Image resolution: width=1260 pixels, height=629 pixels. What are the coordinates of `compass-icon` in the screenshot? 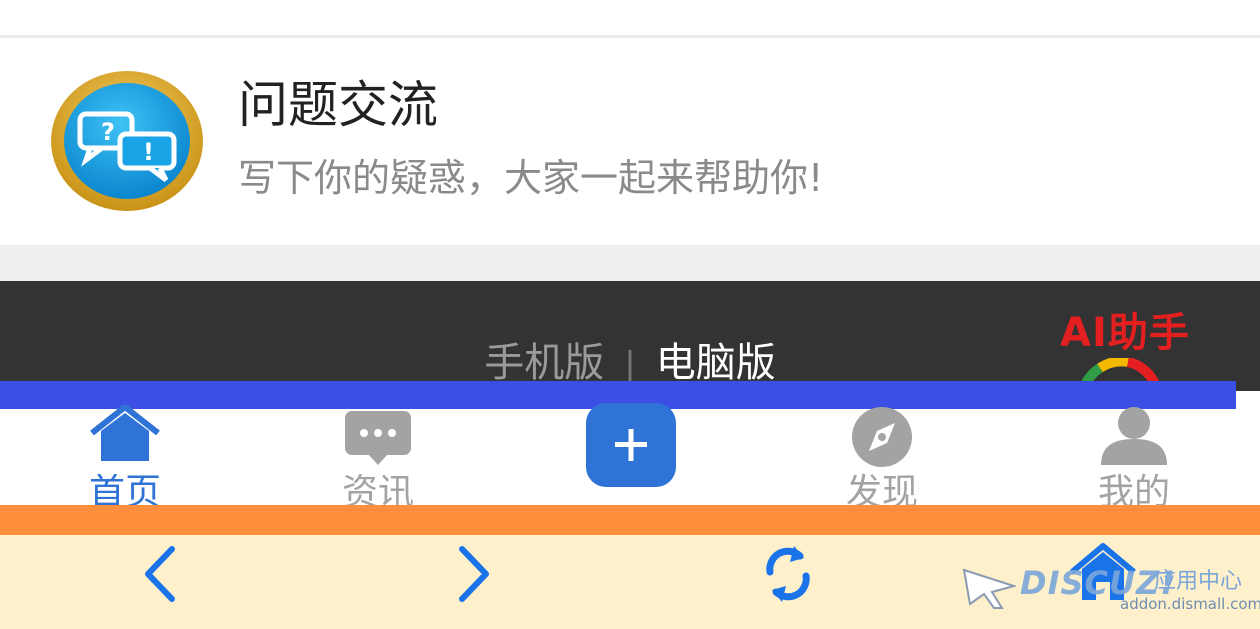 It's located at (882, 437).